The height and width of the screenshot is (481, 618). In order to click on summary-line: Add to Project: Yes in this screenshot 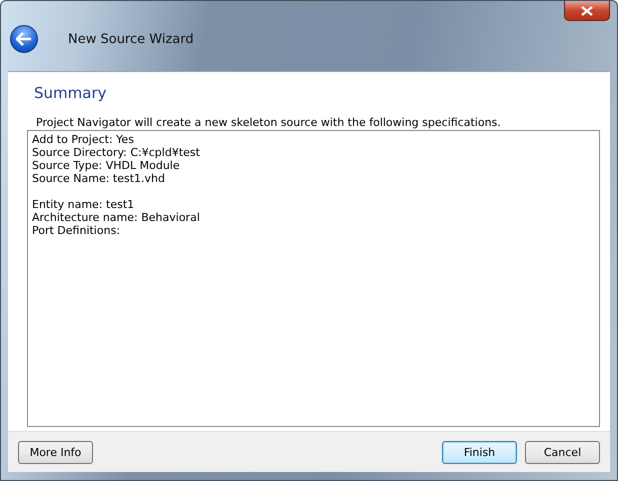, I will do `click(83, 139)`.